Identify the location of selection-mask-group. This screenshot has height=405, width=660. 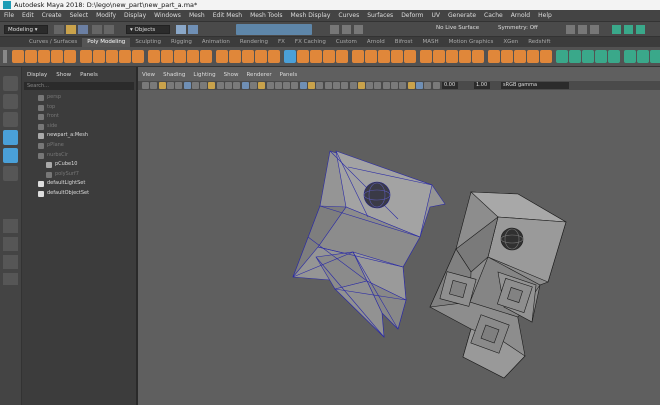
(274, 29).